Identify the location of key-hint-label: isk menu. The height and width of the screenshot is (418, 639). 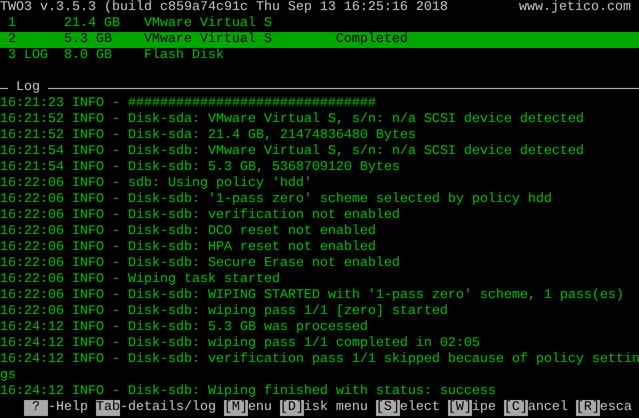
(336, 408).